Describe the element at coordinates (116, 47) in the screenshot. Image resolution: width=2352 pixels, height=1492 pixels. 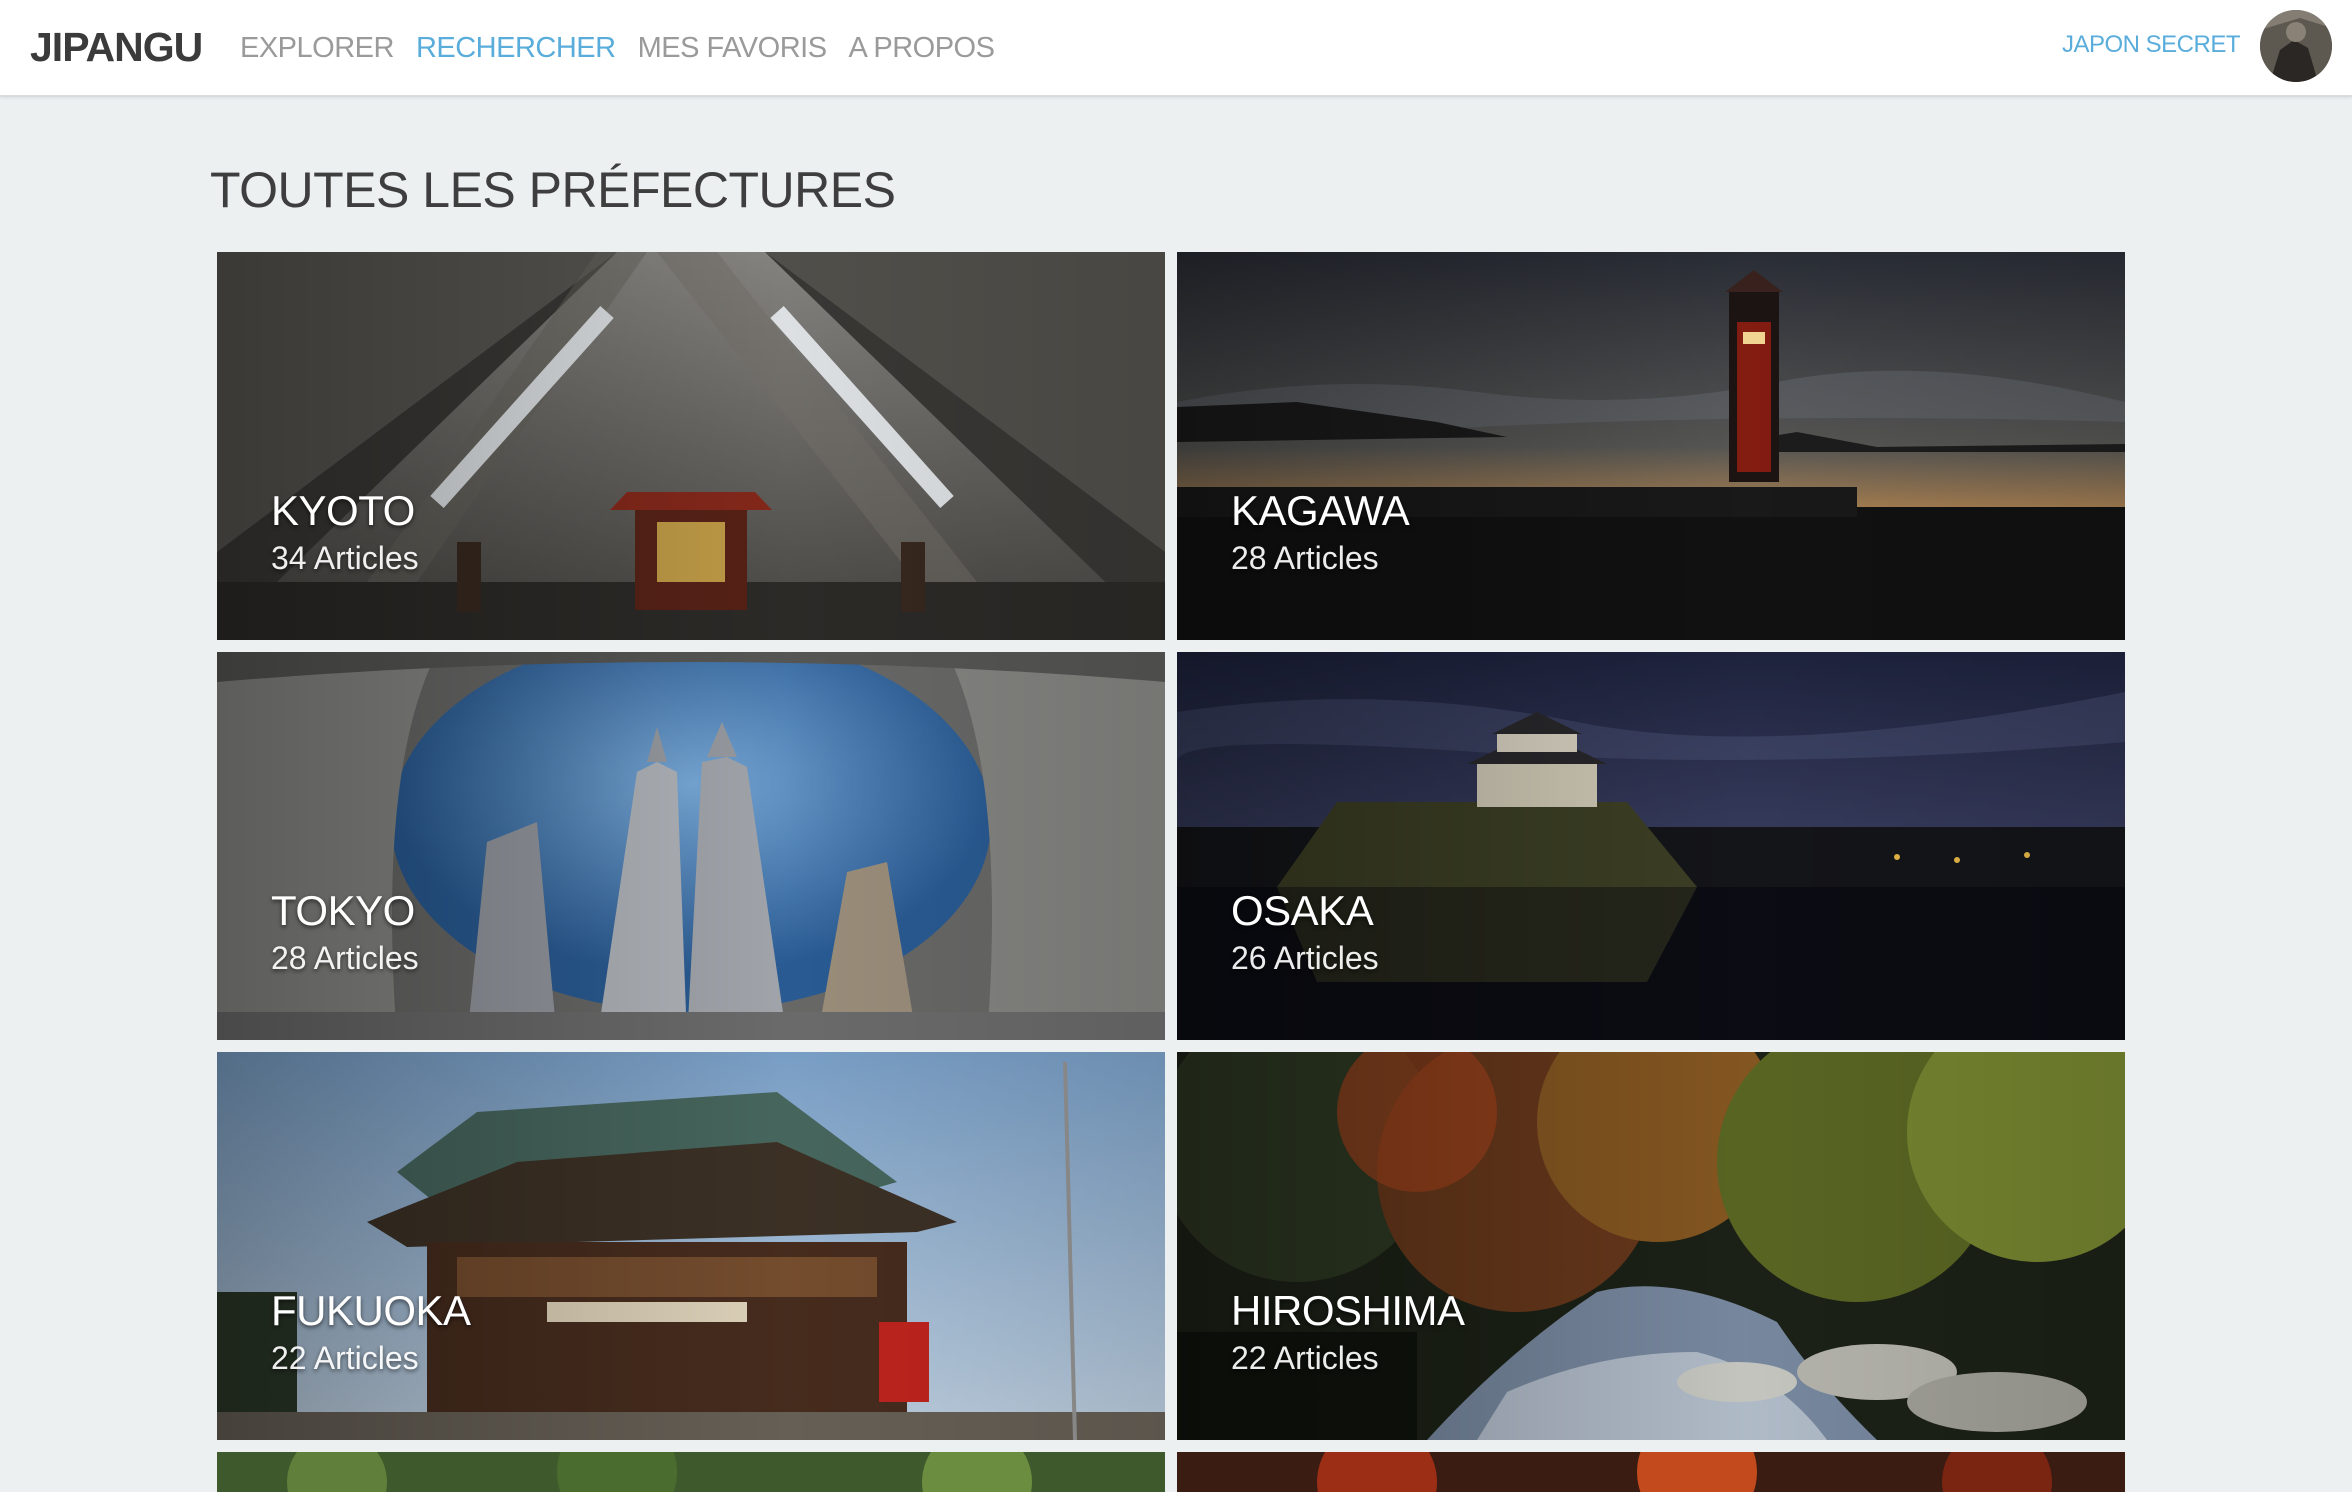
I see `brand-logo: JIPANGU` at that location.